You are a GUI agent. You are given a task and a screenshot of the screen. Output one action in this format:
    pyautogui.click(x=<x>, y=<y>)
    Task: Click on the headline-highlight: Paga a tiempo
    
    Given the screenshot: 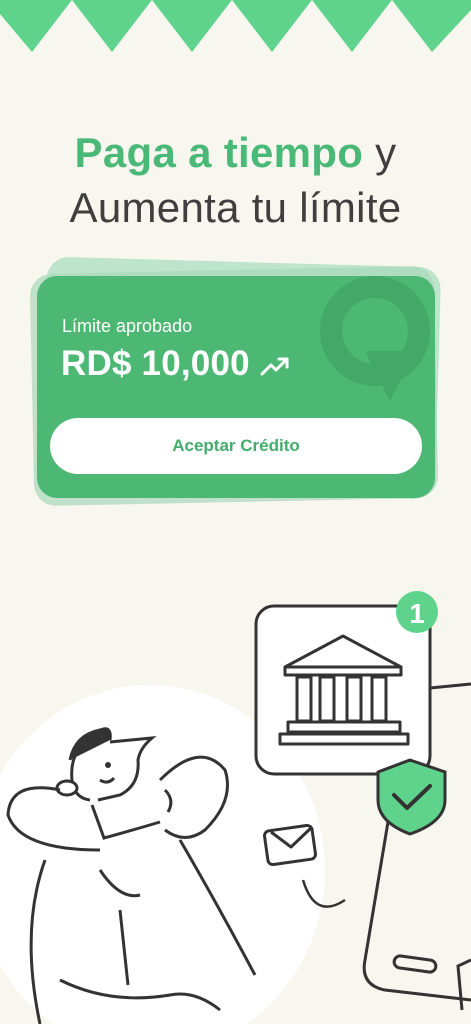 What is the action you would take?
    pyautogui.click(x=219, y=152)
    